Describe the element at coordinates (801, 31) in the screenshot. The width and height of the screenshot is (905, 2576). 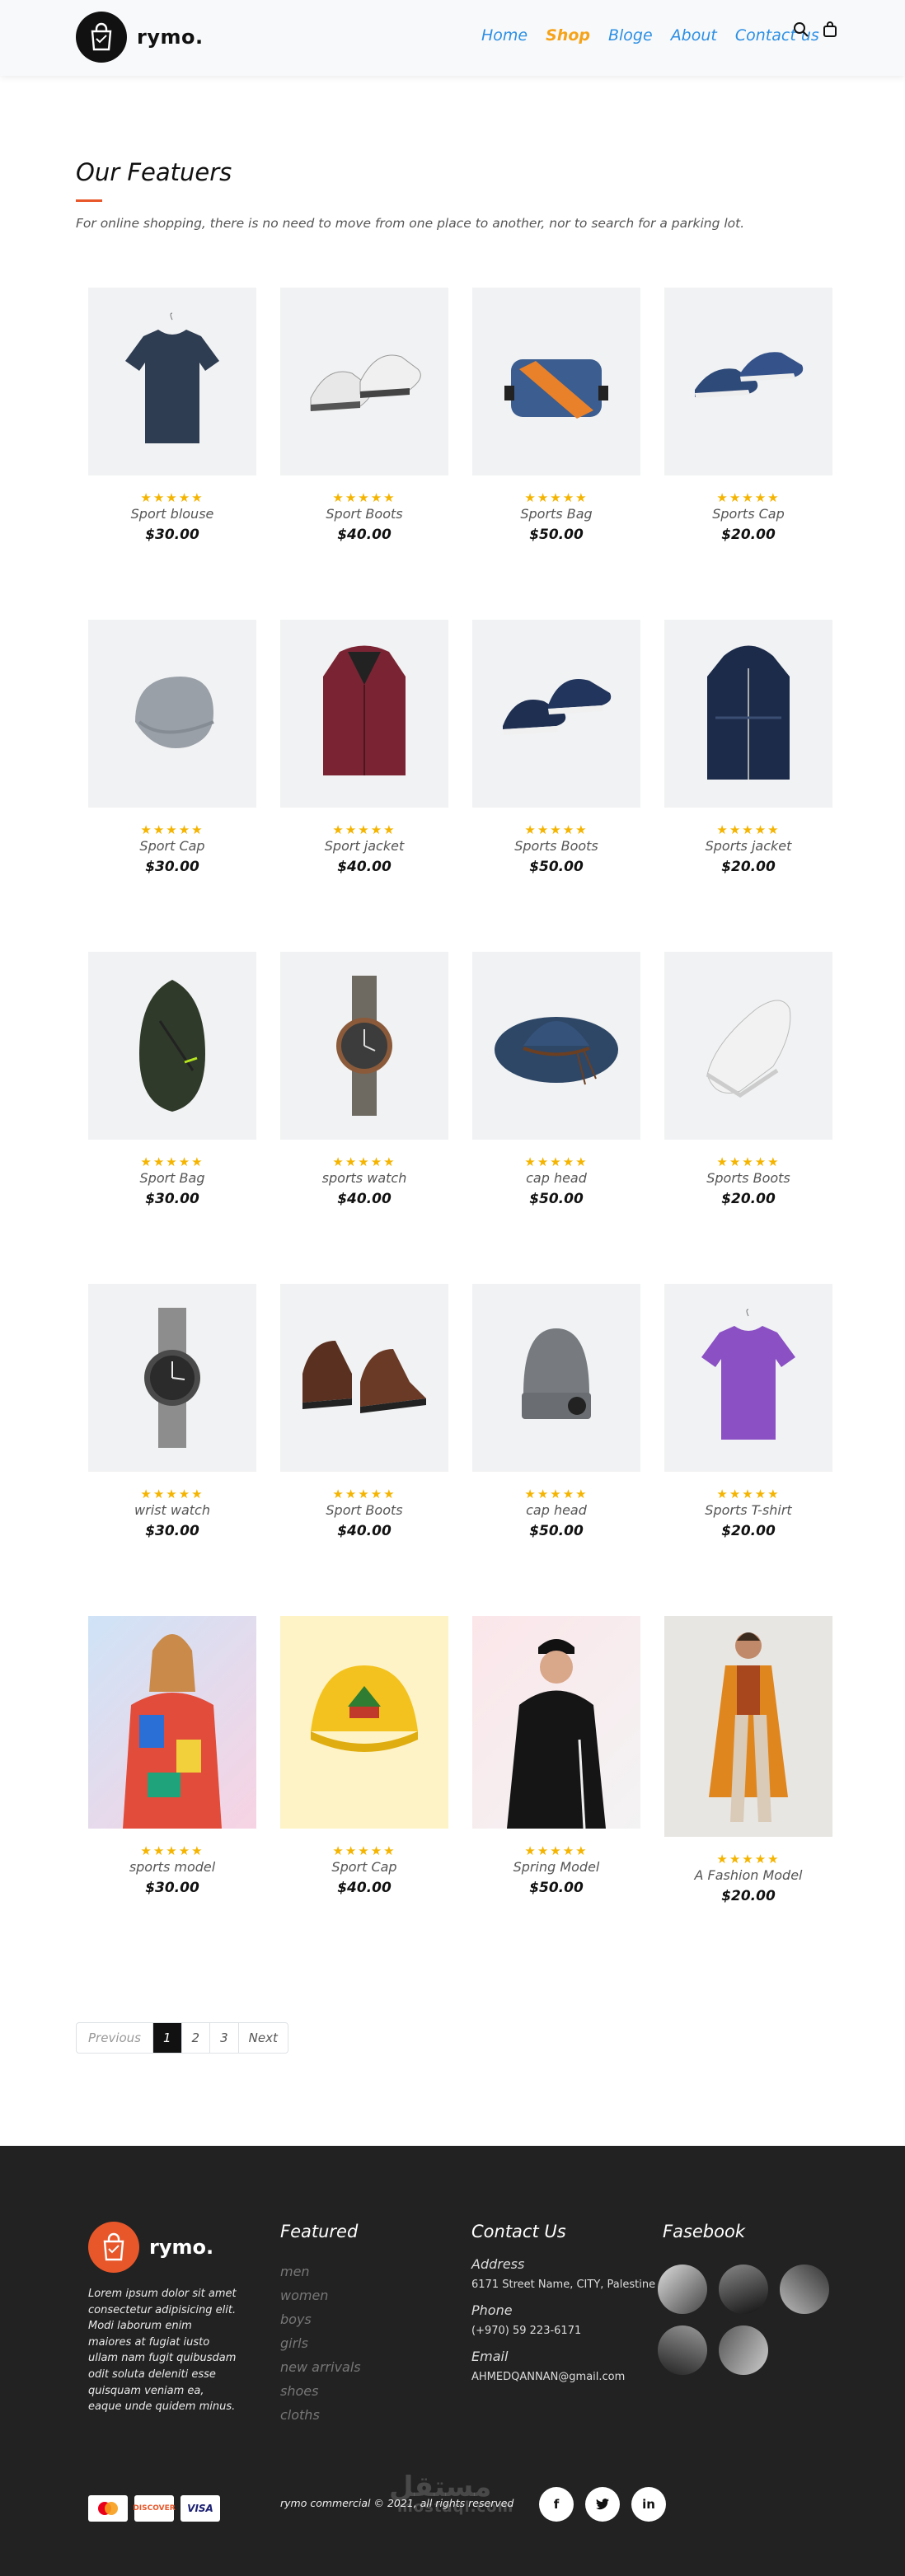
I see `search-icon` at that location.